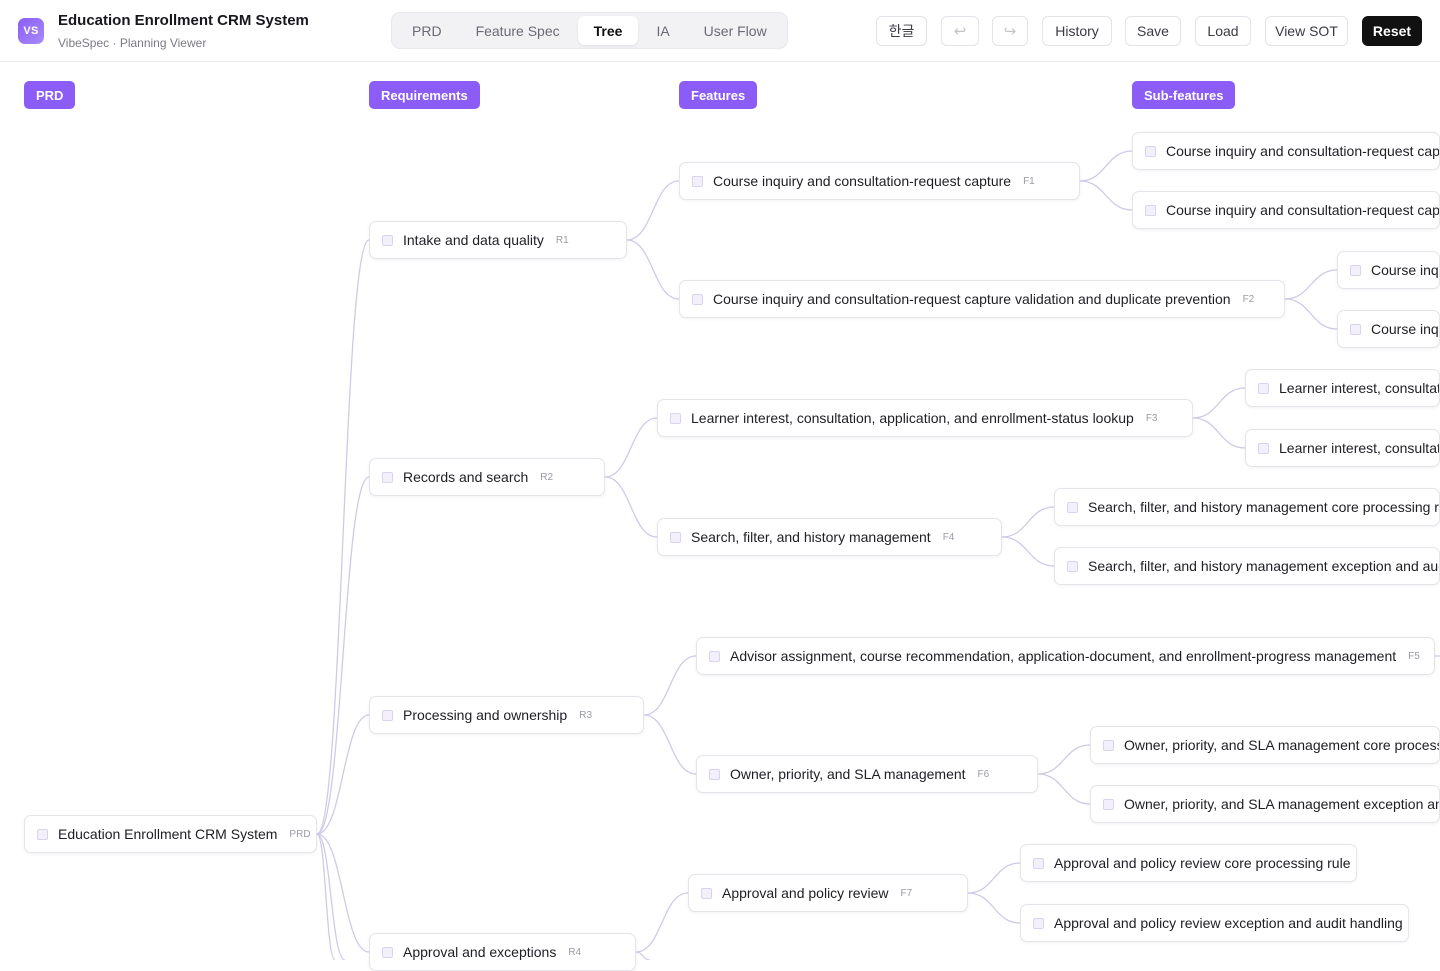 The image size is (1440, 971). I want to click on app-logo: VS, so click(31, 31).